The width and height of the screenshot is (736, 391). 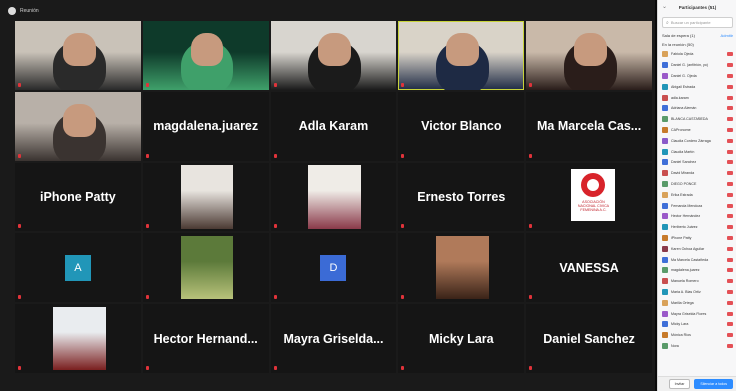 I want to click on video-tile: iPhone Patty, so click(x=78, y=197).